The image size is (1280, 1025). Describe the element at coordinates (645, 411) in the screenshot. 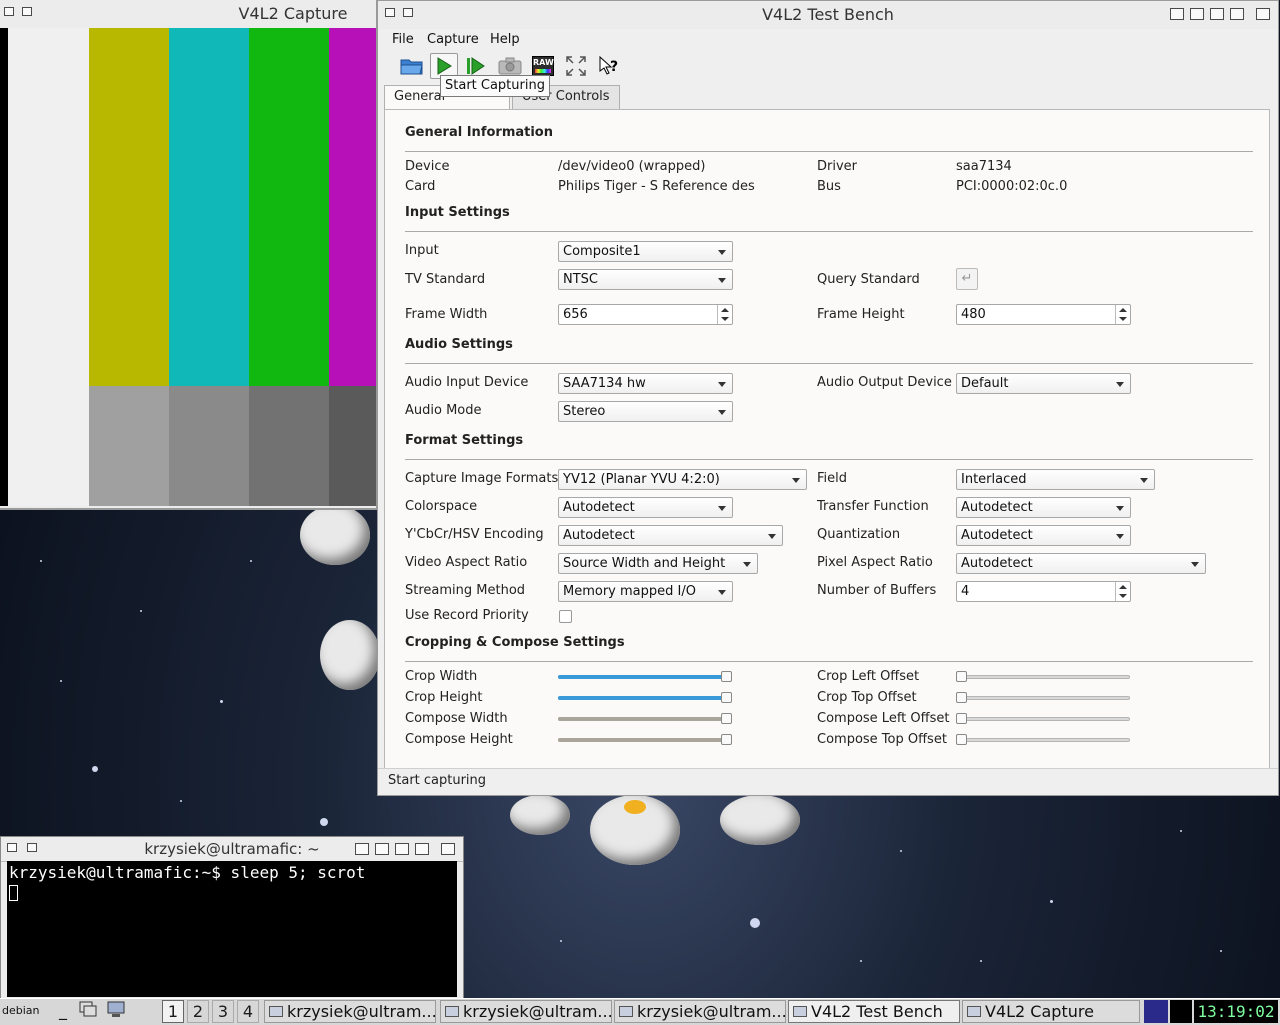

I see `audio-mode-select: Stereo` at that location.